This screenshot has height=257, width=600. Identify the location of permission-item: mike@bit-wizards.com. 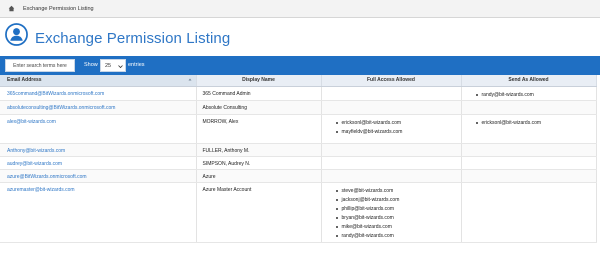
(398, 227).